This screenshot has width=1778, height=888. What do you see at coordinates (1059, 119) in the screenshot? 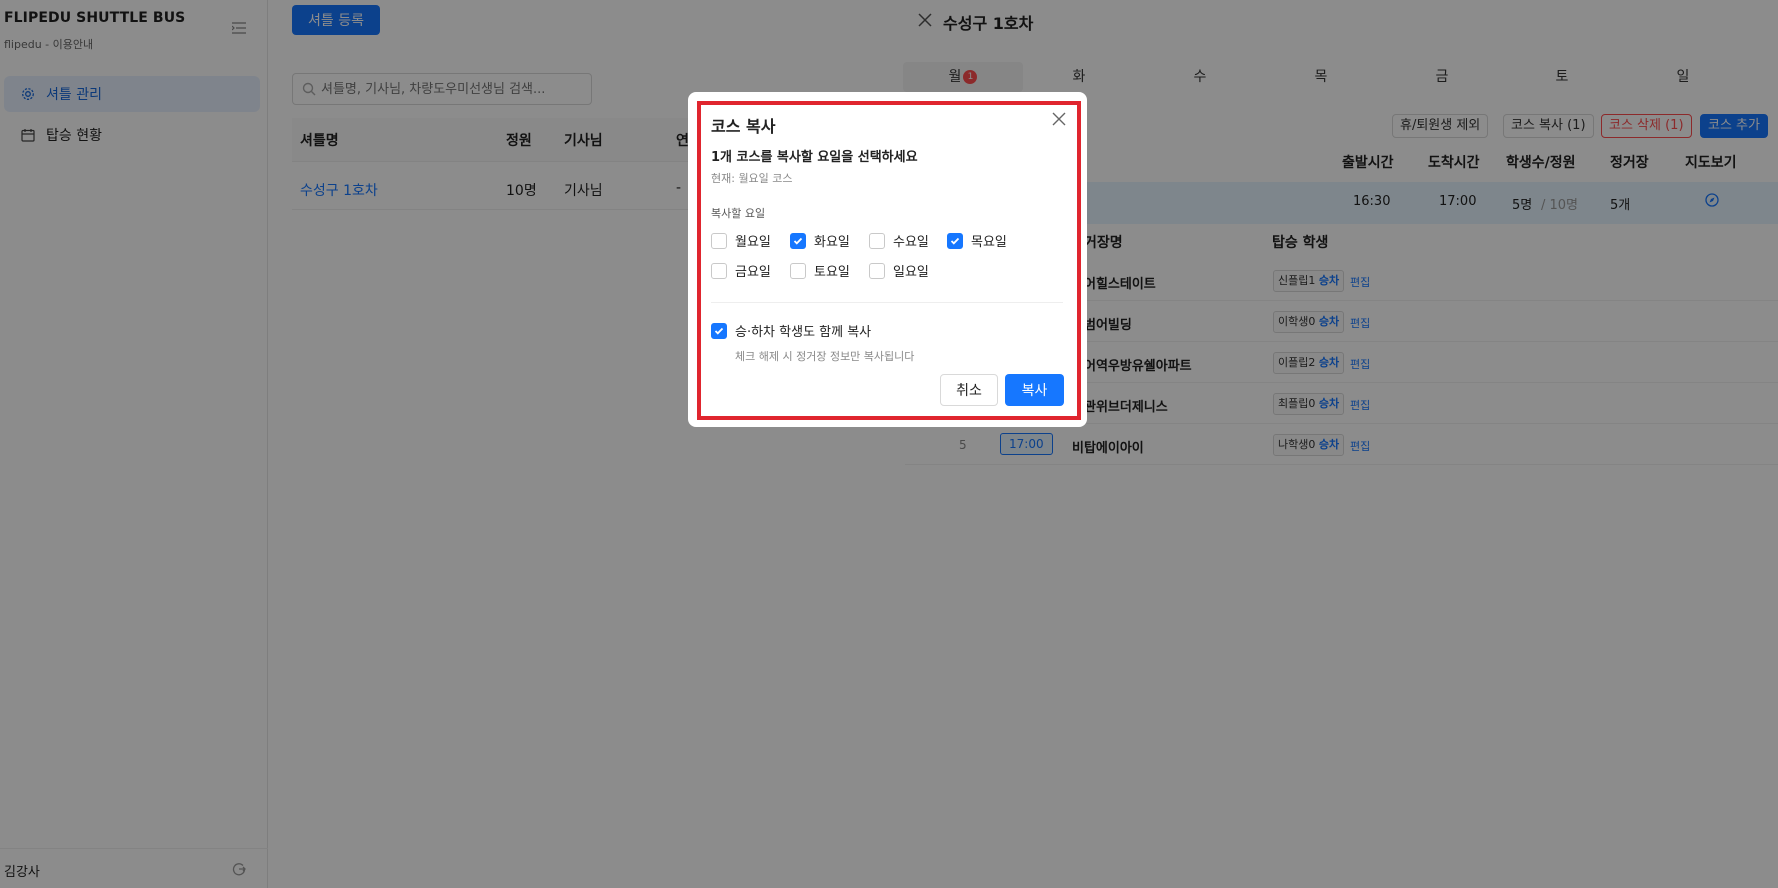
I see `close-icon` at bounding box center [1059, 119].